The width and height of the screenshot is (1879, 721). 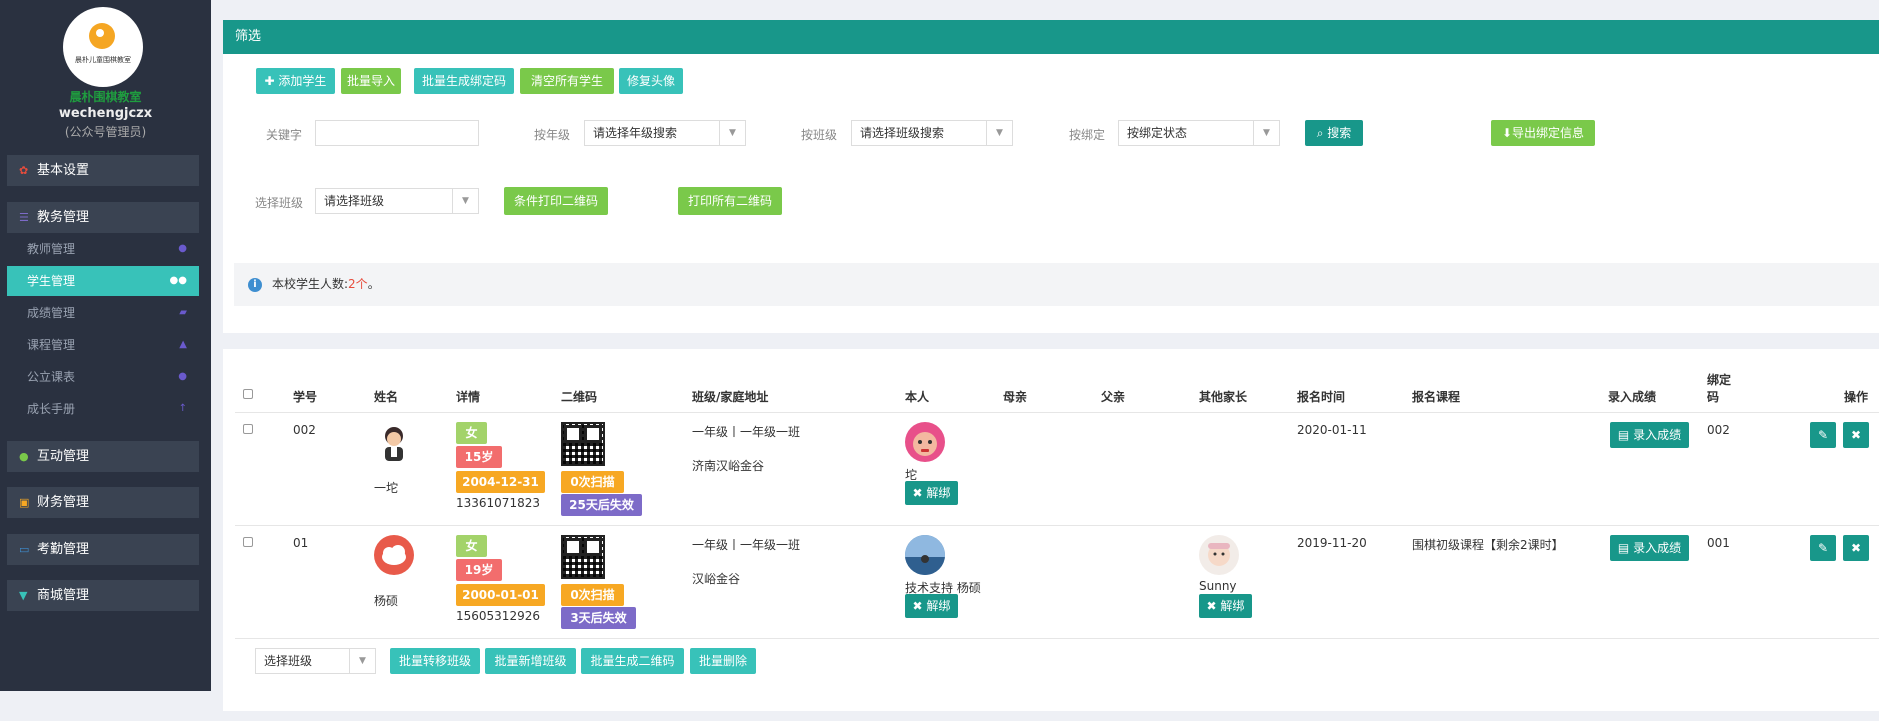 I want to click on grade-select: 请选择年级搜索 ▼, so click(x=665, y=133).